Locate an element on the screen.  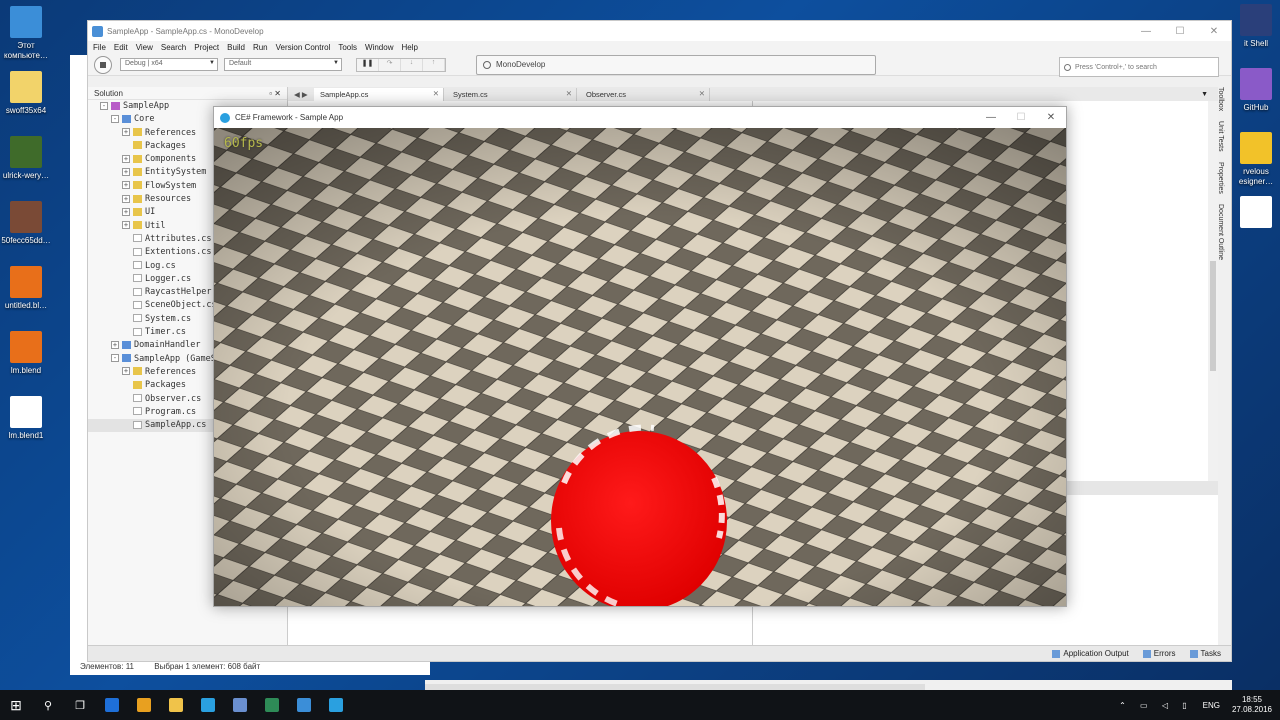
global-search-input: Press 'Control+,' to search is located at coordinates (1139, 67).